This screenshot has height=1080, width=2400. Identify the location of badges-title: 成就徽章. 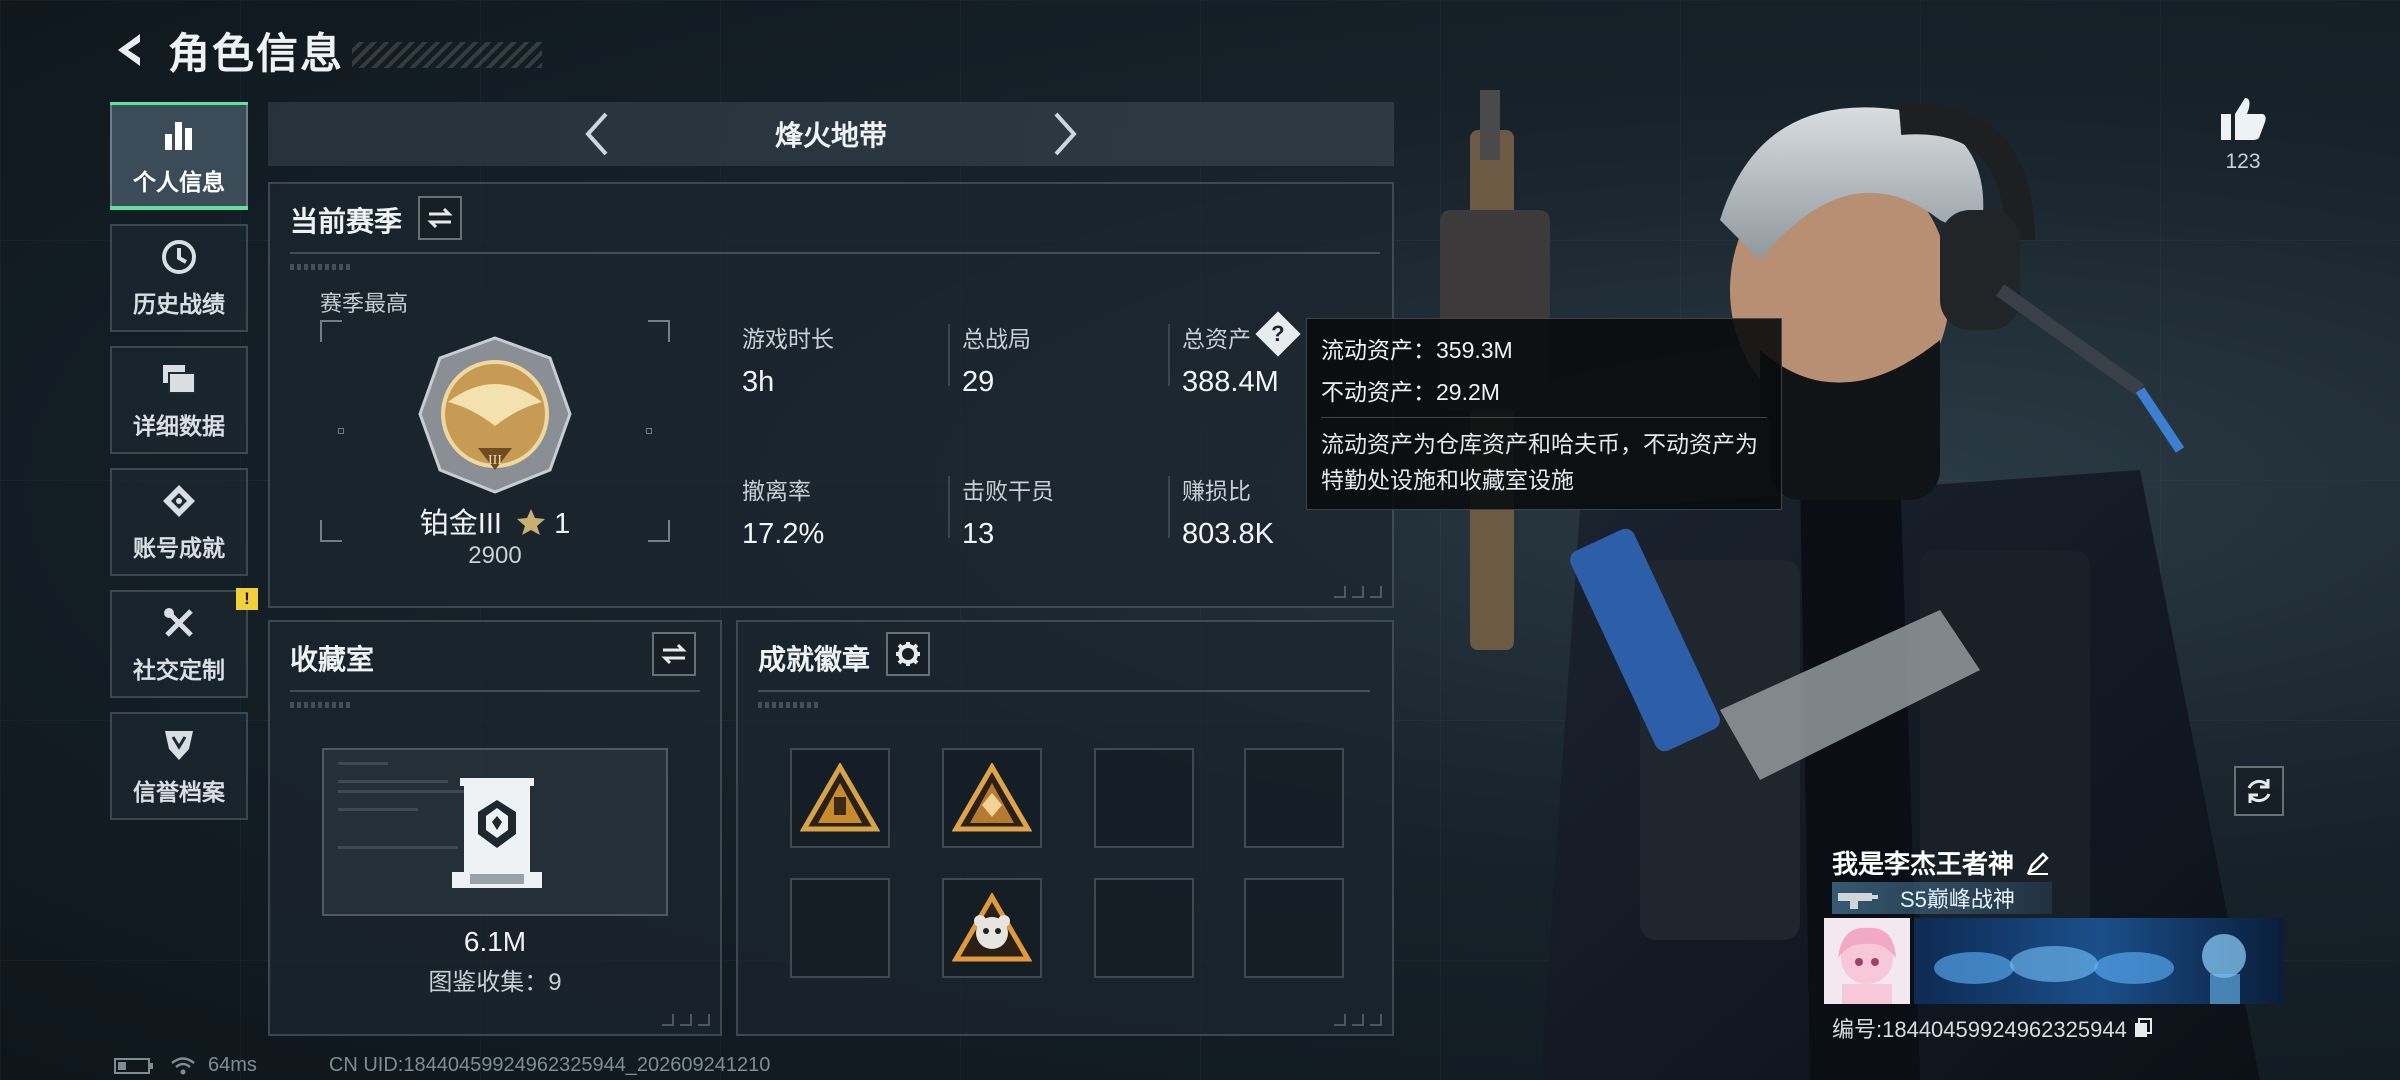
(814, 659).